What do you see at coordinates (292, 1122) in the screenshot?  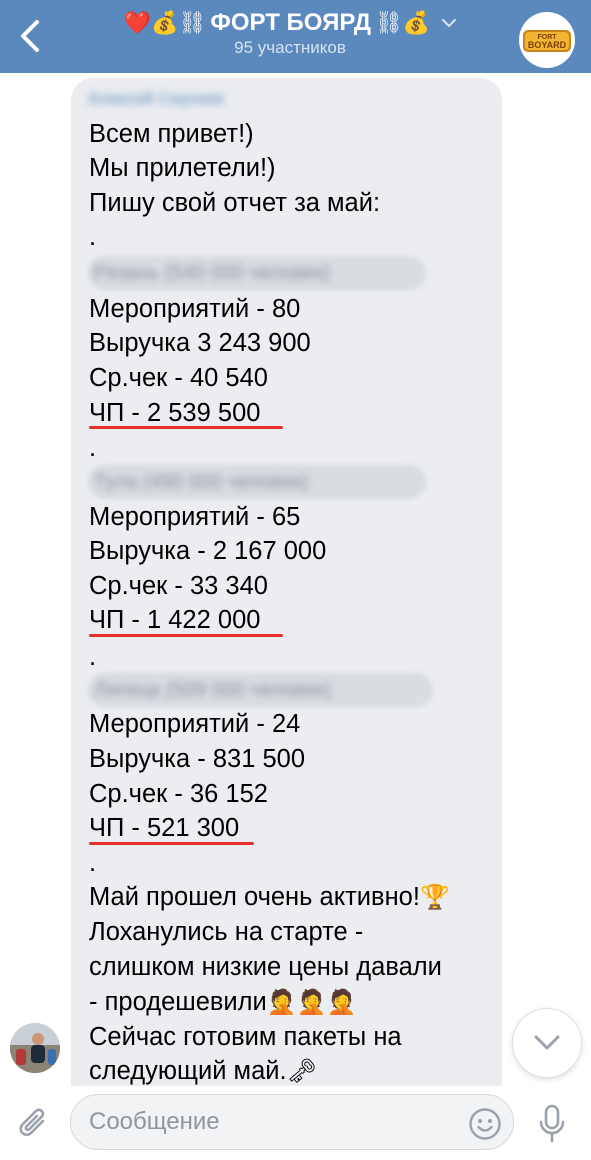 I see `message-input` at bounding box center [292, 1122].